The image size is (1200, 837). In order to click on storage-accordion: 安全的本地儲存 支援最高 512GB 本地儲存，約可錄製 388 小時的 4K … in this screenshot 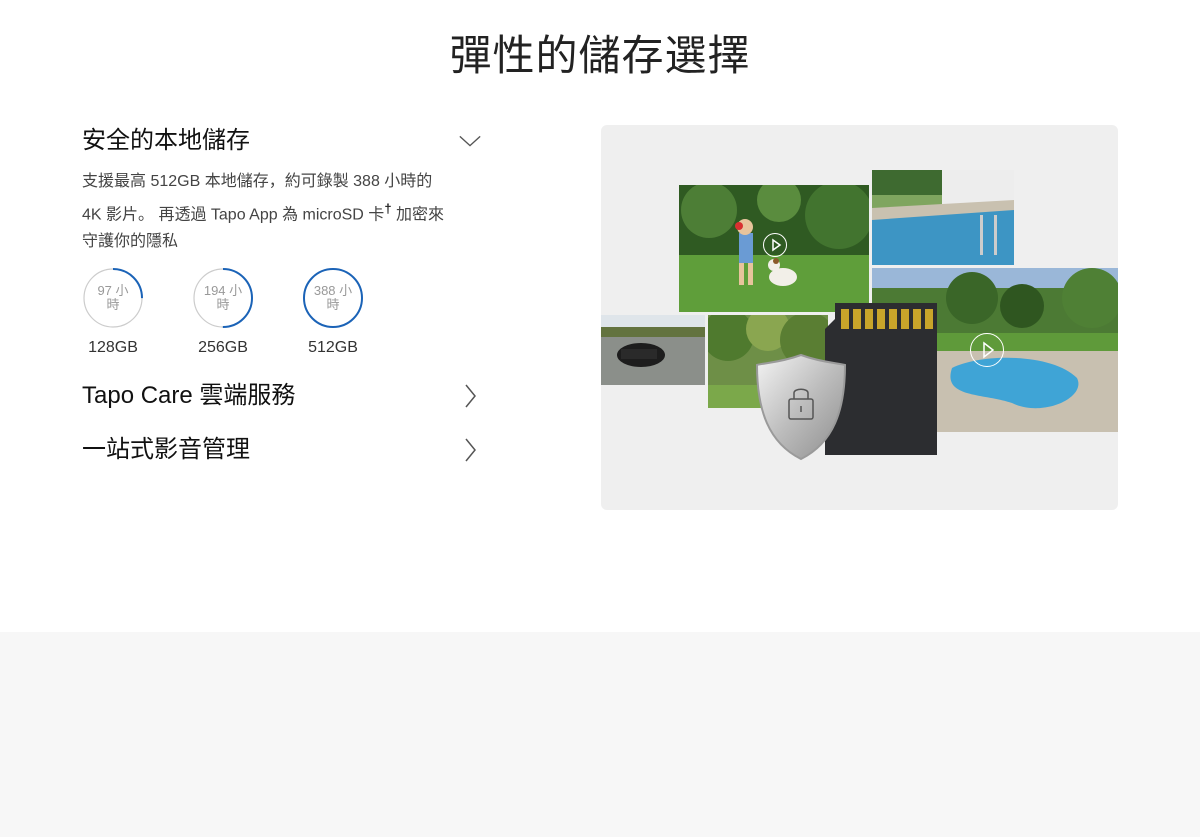, I will do `click(282, 295)`.